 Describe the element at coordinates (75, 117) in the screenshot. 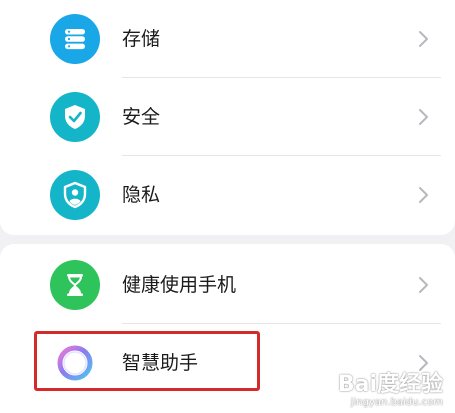

I see `shield-check-icon` at that location.